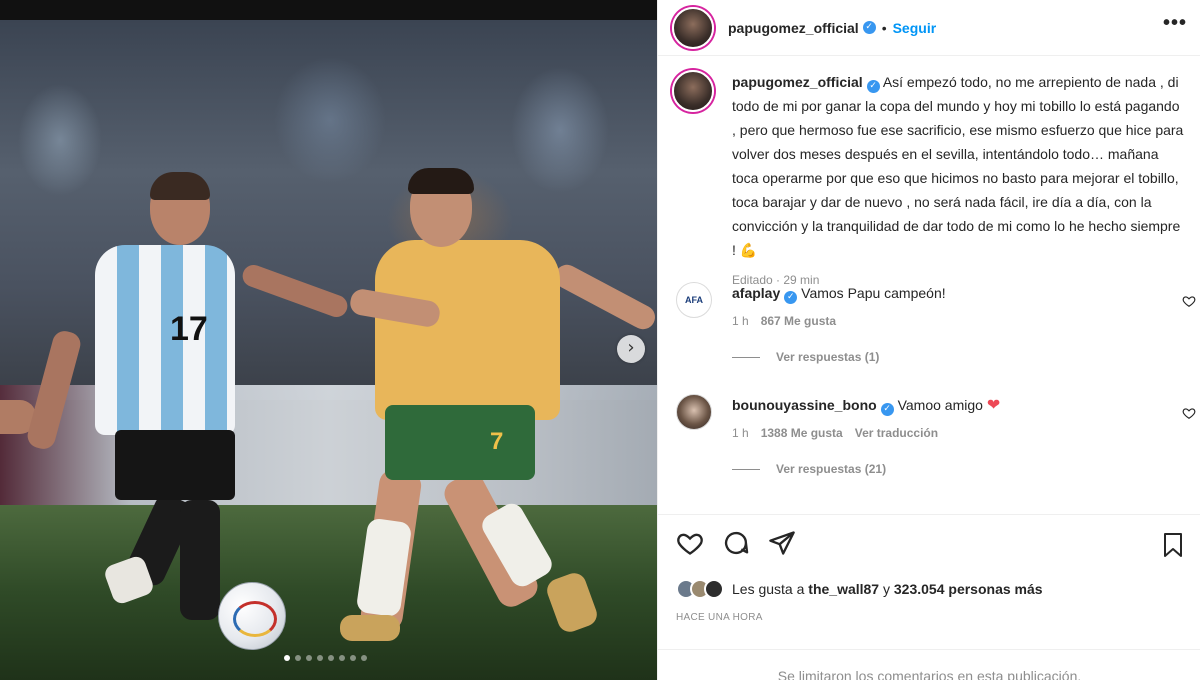 This screenshot has width=1200, height=680. I want to click on bookmark-icon, so click(1173, 545).